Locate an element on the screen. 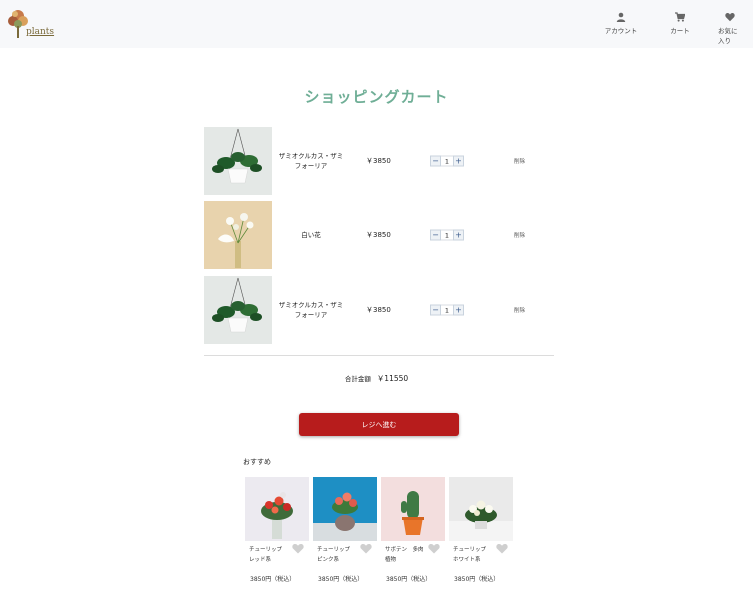  white-flower-image is located at coordinates (481, 509).